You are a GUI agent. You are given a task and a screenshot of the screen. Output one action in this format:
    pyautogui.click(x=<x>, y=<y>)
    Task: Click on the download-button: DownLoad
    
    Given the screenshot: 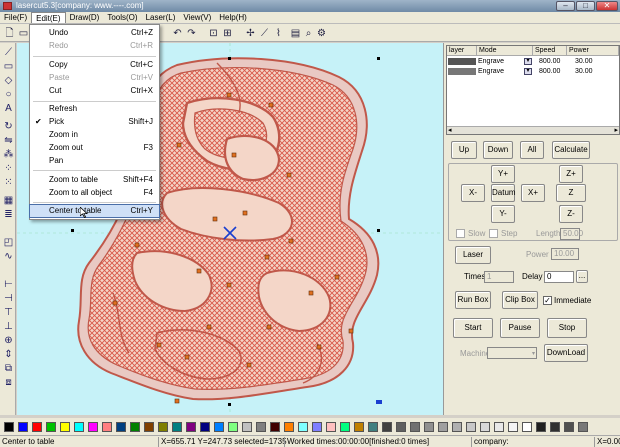 What is the action you would take?
    pyautogui.click(x=566, y=353)
    